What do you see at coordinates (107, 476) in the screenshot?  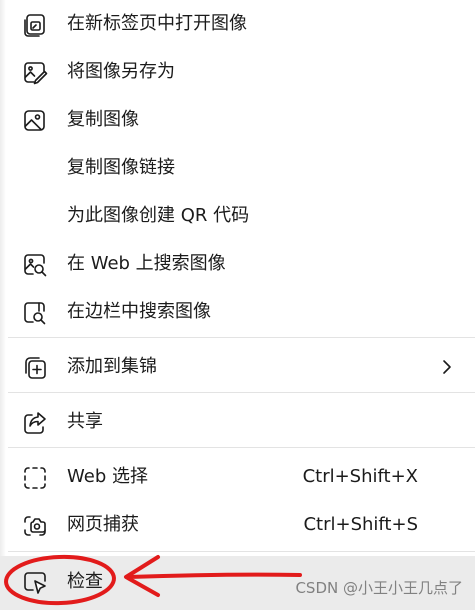 I see `menu-item-label: Web 选择` at bounding box center [107, 476].